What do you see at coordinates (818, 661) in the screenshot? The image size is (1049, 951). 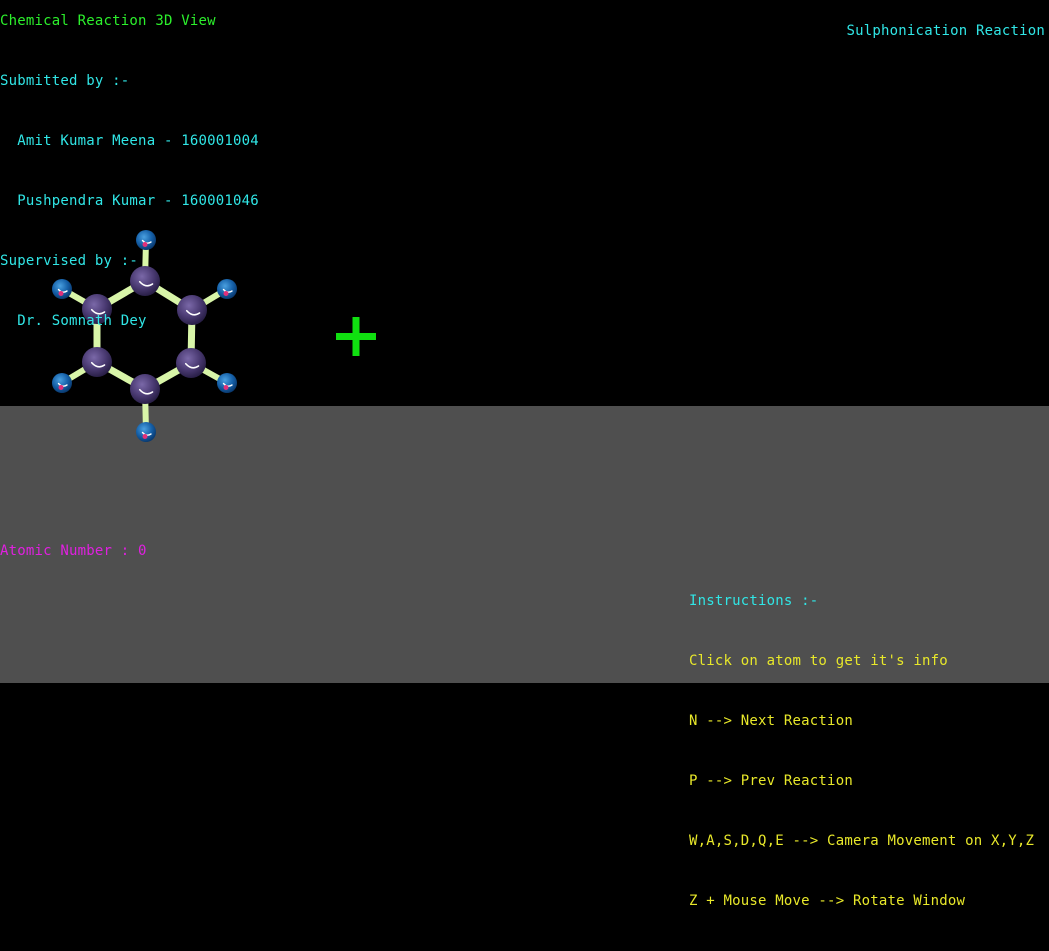 I see `instruction-line: Click on atom to get it's info` at bounding box center [818, 661].